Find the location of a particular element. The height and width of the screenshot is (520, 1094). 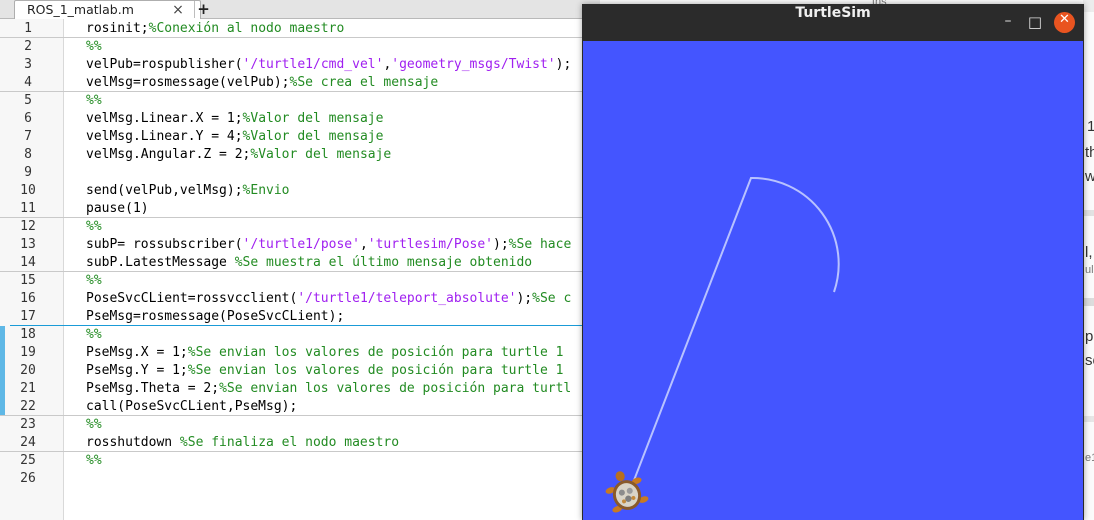

code-token: PseMsg.X = 1; is located at coordinates (137, 352).